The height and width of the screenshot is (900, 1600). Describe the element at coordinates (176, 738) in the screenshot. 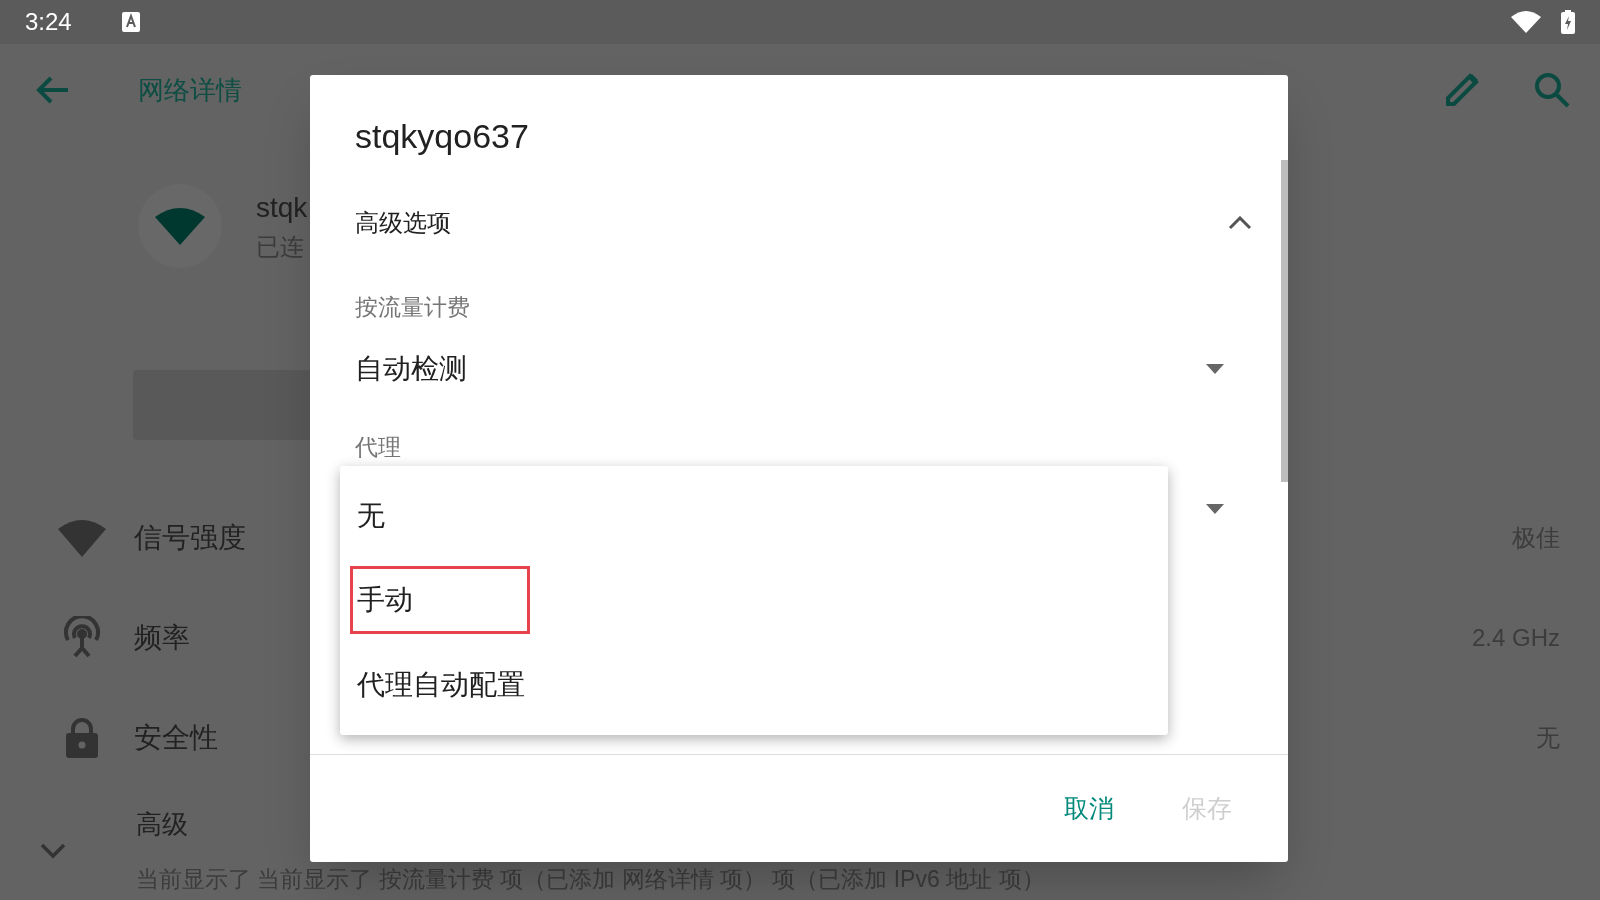

I see `detail-label: 安全性` at that location.